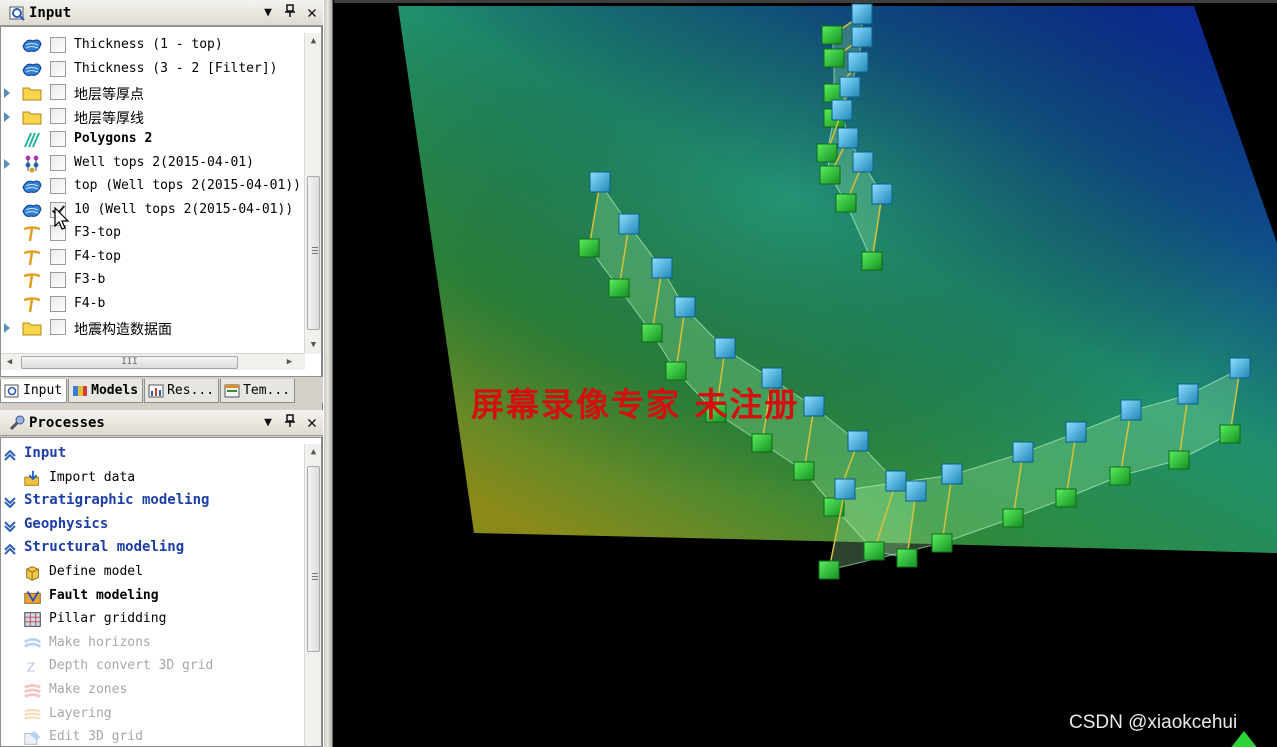 Image resolution: width=1277 pixels, height=747 pixels. I want to click on processes-pane-title: Processes, so click(67, 422).